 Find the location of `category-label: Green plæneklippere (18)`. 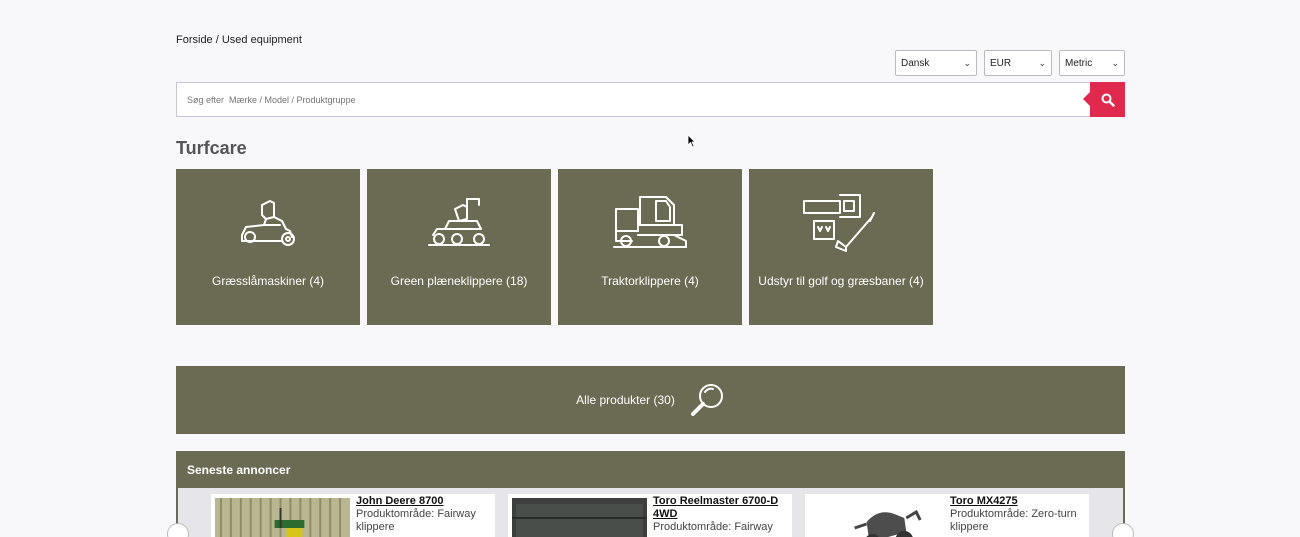

category-label: Green plæneklippere (18) is located at coordinates (459, 281).